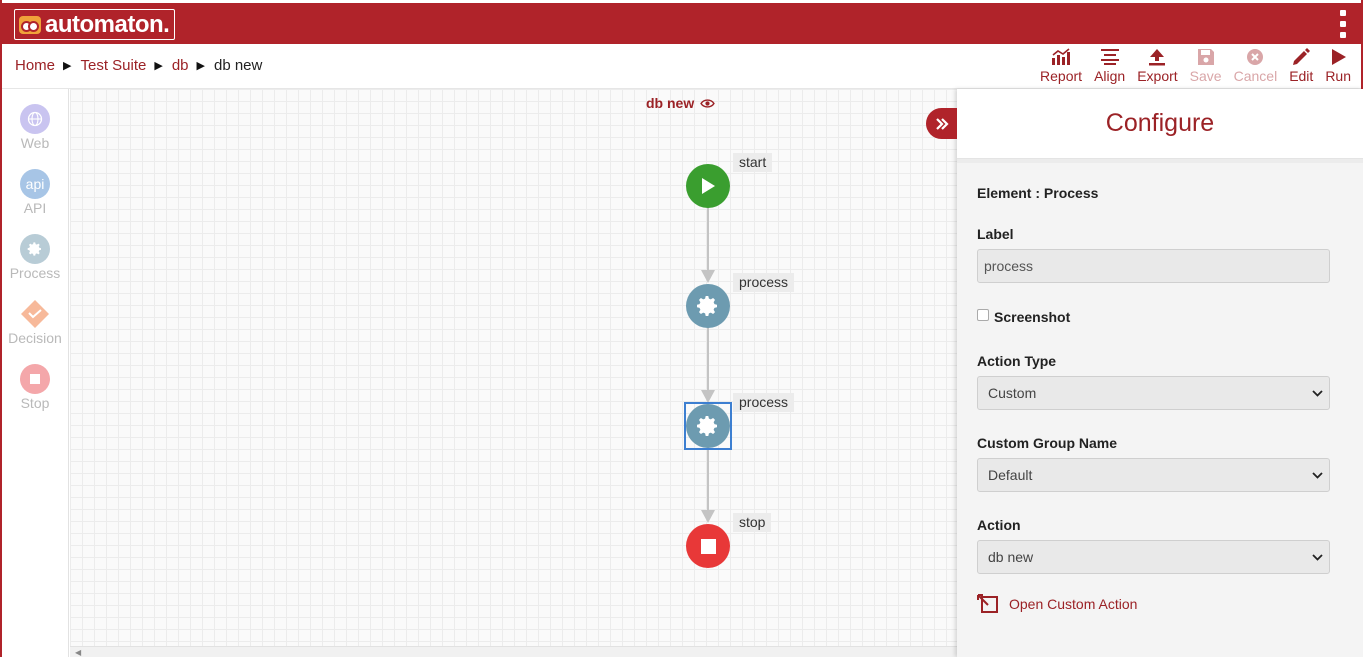  I want to click on diamond-icon, so click(35, 314).